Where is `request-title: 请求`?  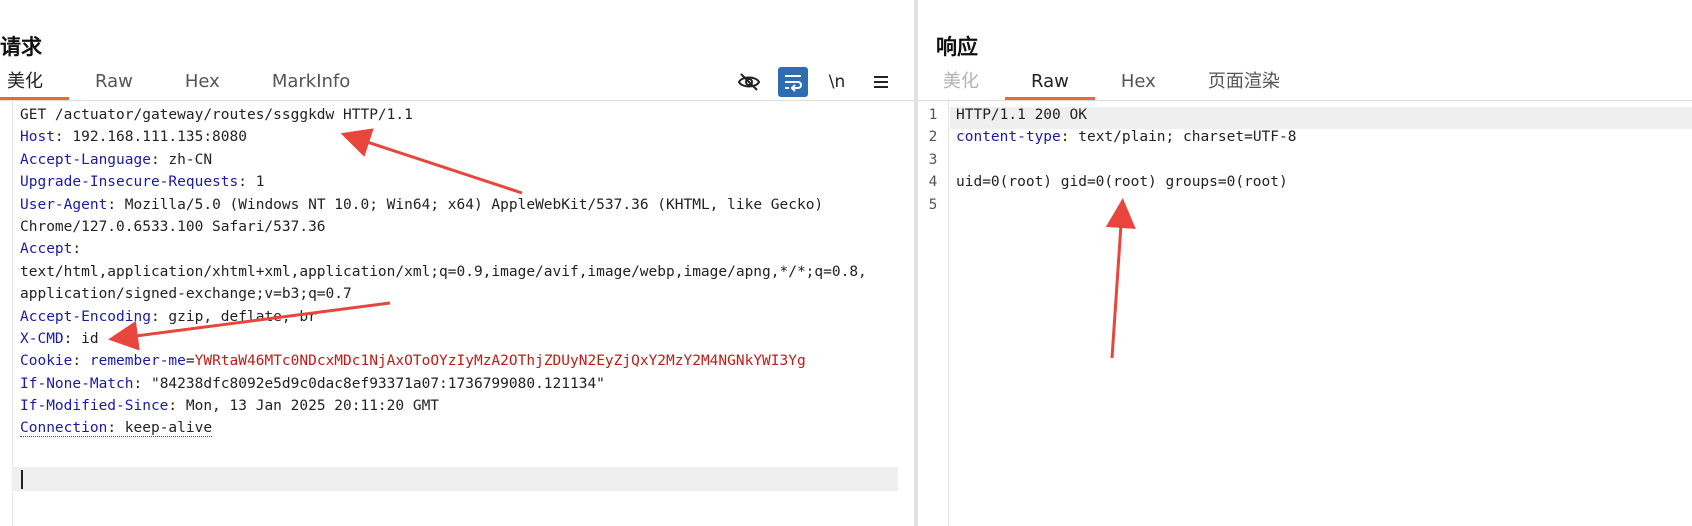 request-title: 请求 is located at coordinates (21, 47).